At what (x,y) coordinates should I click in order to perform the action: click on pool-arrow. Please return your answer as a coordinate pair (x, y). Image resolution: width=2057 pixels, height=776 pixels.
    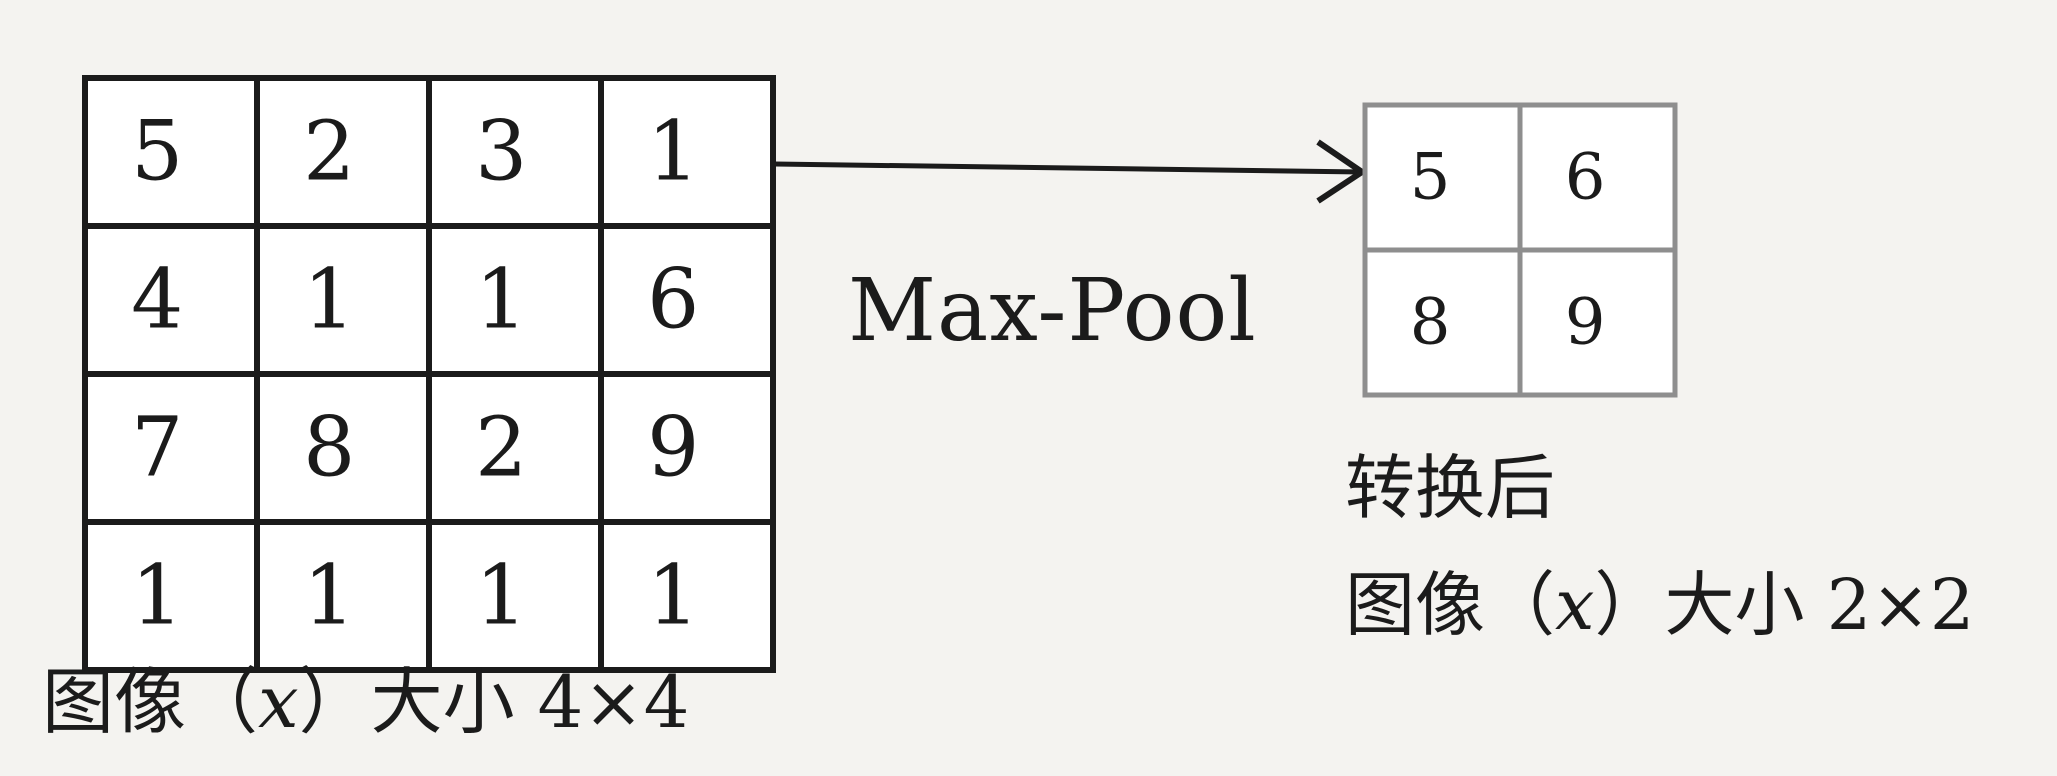
    Looking at the image, I should click on (1071, 171).